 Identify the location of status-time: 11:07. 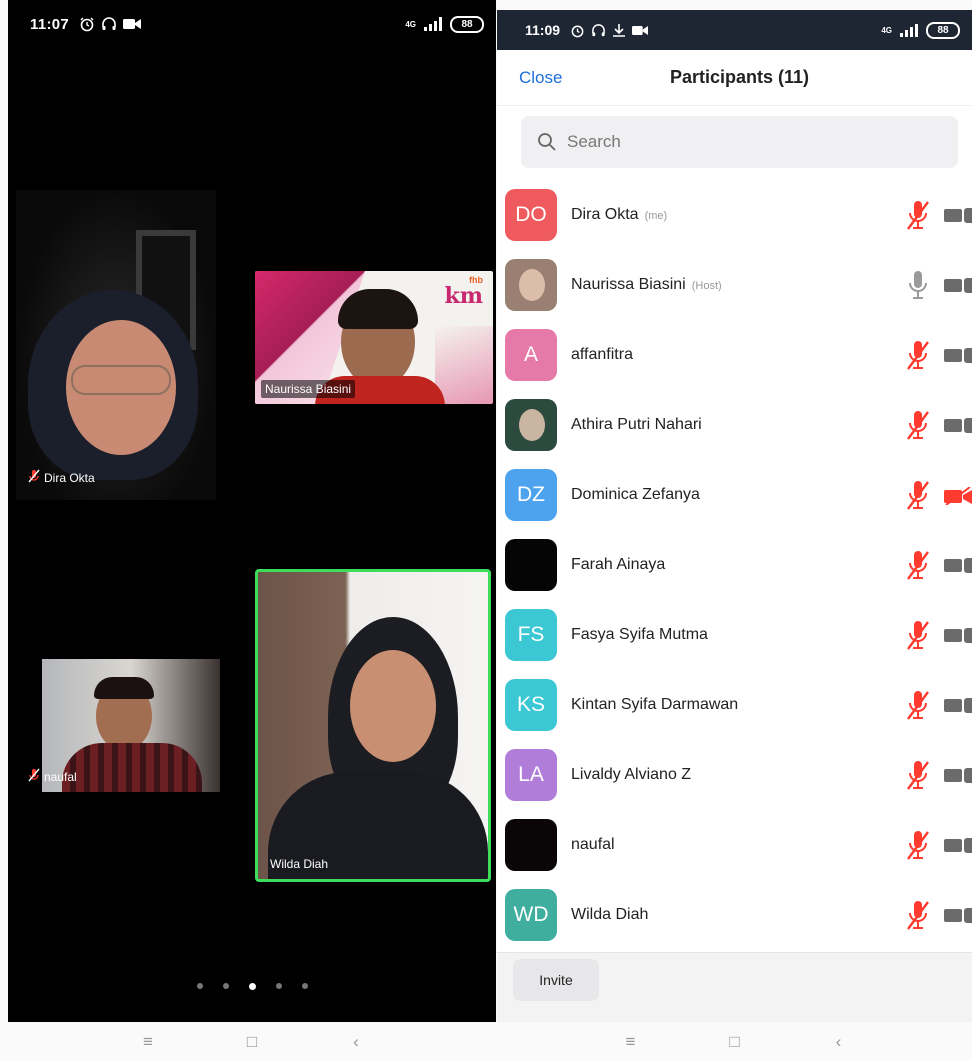
(50, 24).